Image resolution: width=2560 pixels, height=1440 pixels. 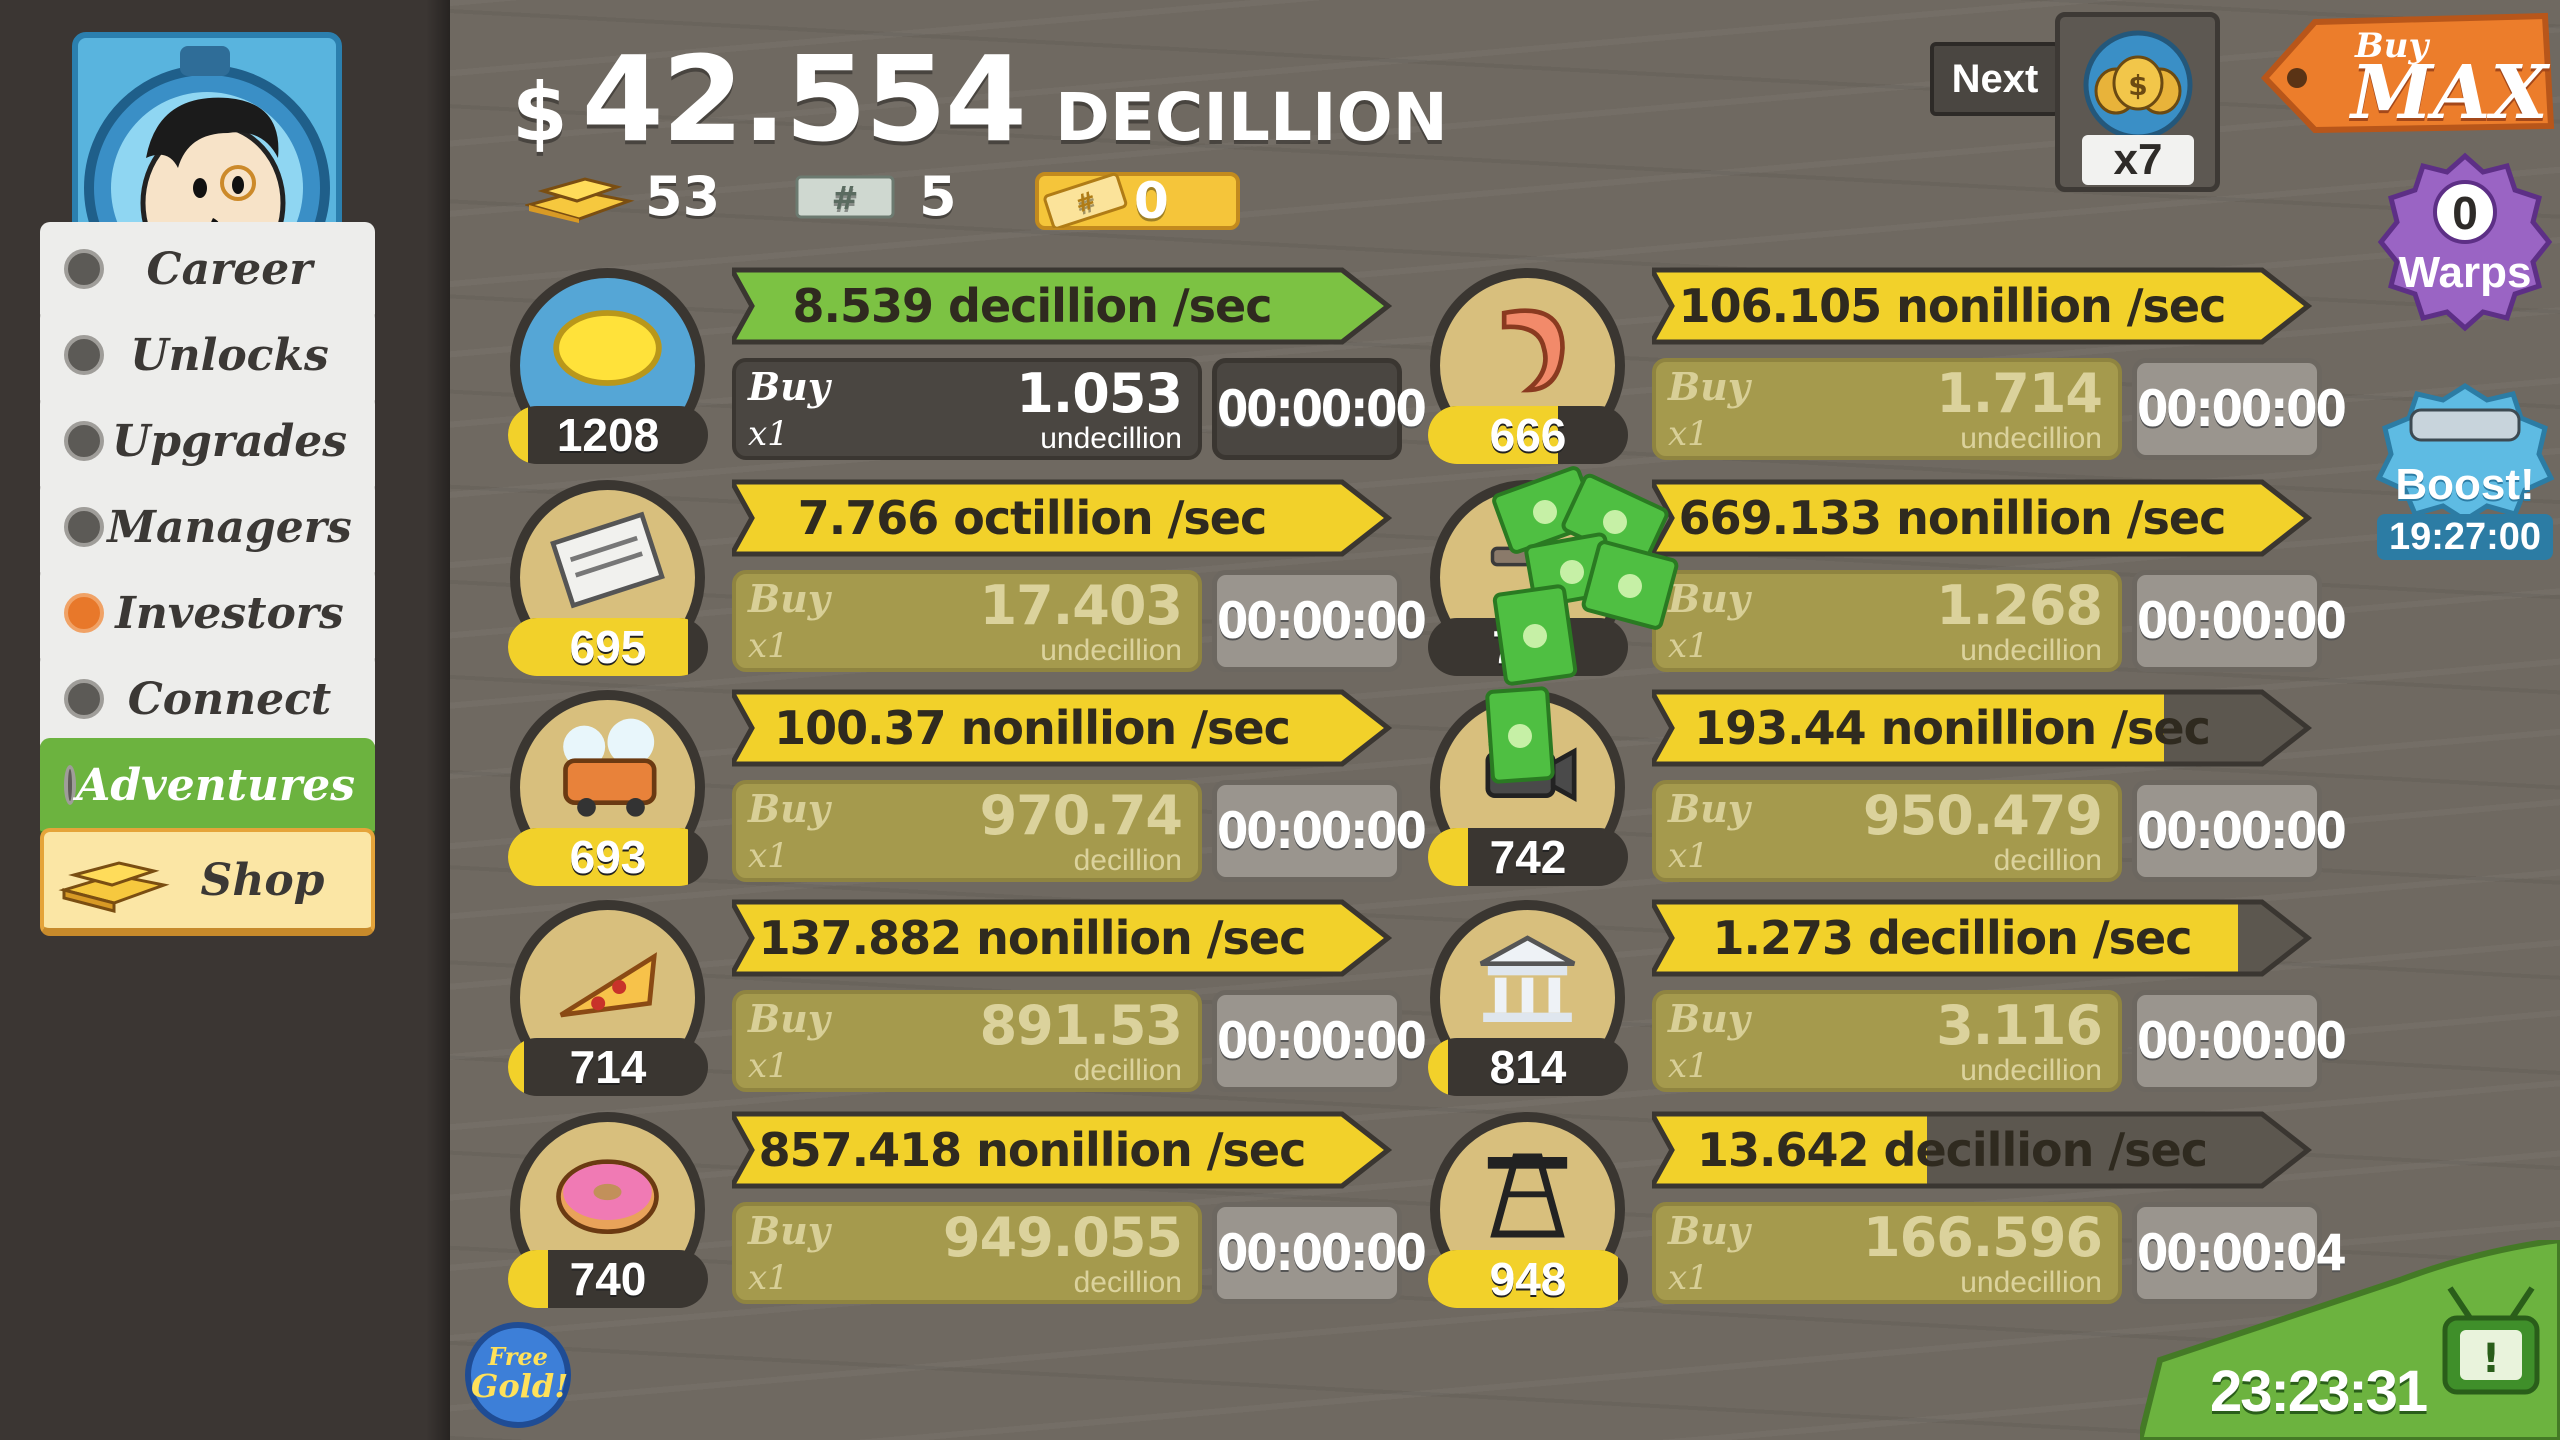 What do you see at coordinates (580, 199) in the screenshot?
I see `gold-bars-icon` at bounding box center [580, 199].